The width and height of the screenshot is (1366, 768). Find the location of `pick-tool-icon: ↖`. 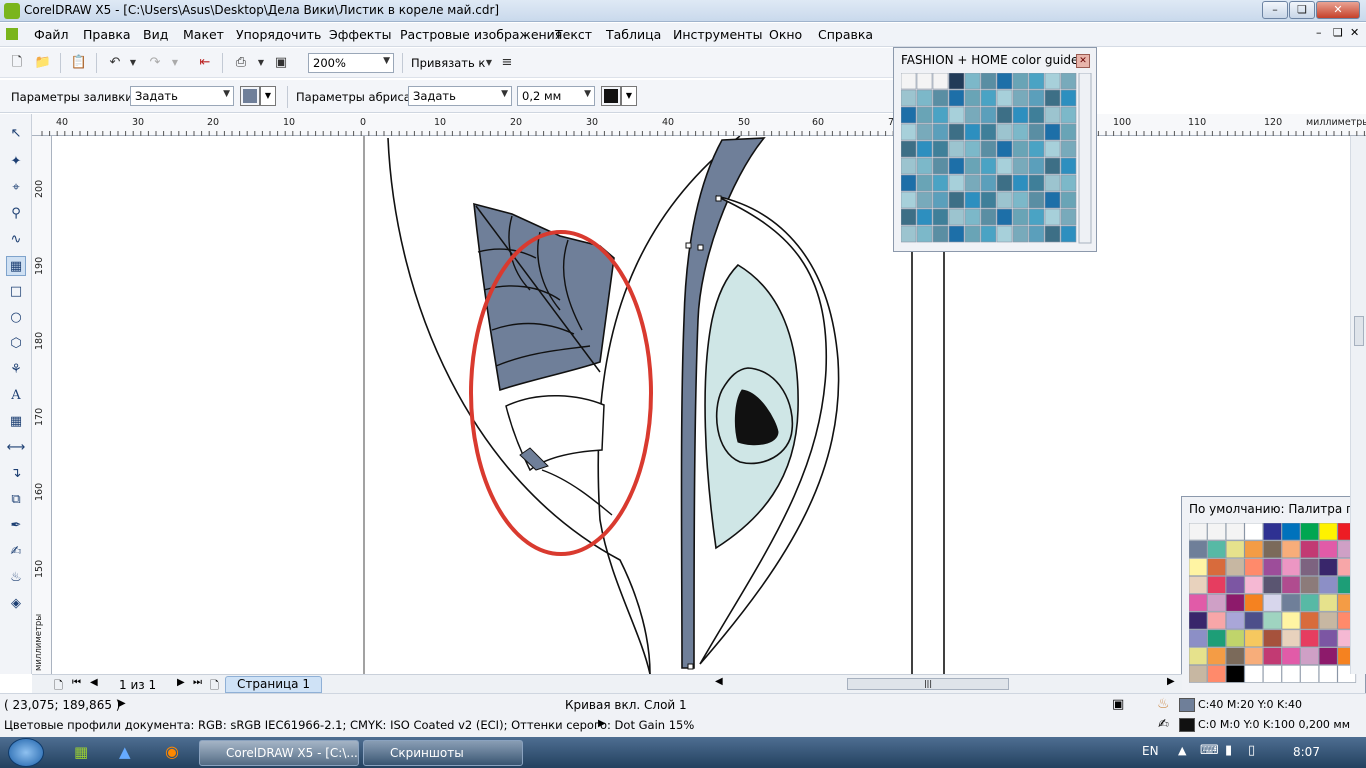

pick-tool-icon: ↖ is located at coordinates (16, 134).